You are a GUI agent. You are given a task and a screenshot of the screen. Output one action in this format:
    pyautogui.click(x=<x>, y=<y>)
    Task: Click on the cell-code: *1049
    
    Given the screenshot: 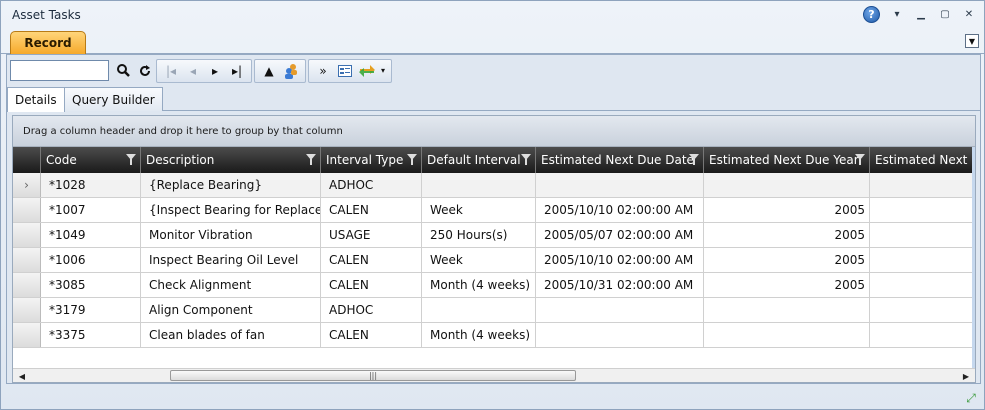 What is the action you would take?
    pyautogui.click(x=91, y=235)
    